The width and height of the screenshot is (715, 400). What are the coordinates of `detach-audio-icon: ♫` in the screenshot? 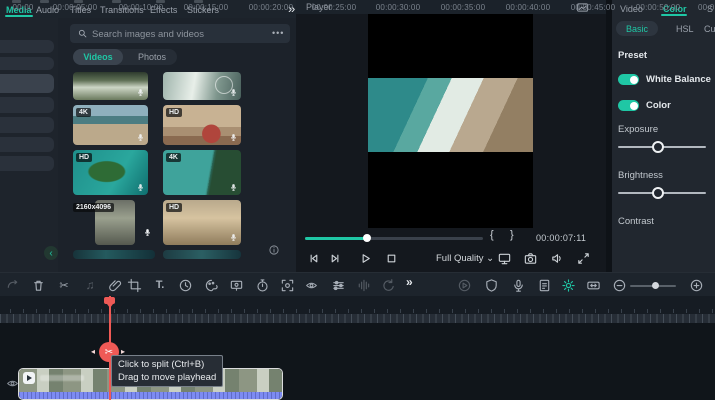 It's located at (90, 285).